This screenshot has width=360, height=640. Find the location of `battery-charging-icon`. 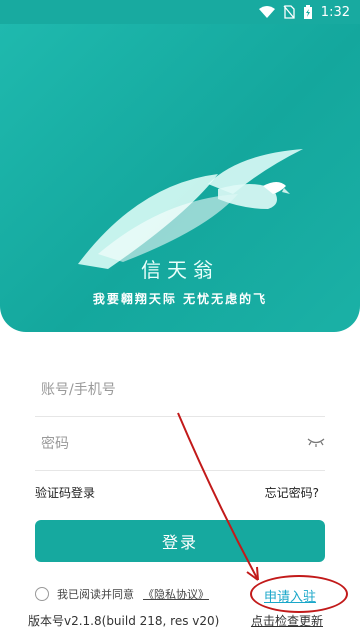

battery-charging-icon is located at coordinates (307, 12).